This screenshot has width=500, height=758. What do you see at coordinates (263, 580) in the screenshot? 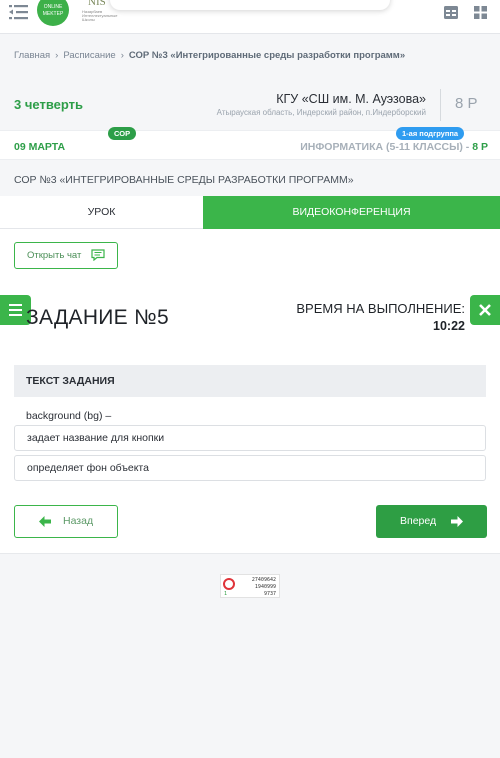
I see `counter-line-1: 27409642` at bounding box center [263, 580].